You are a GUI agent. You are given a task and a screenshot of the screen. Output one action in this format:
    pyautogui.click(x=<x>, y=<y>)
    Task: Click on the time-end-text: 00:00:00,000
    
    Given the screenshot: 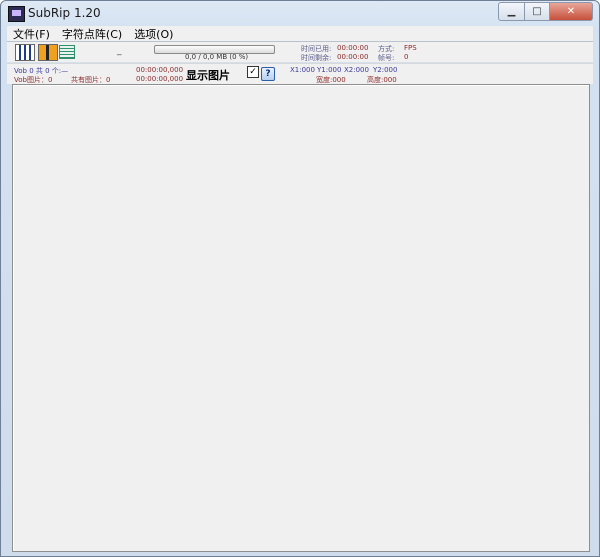 What is the action you would take?
    pyautogui.click(x=160, y=79)
    